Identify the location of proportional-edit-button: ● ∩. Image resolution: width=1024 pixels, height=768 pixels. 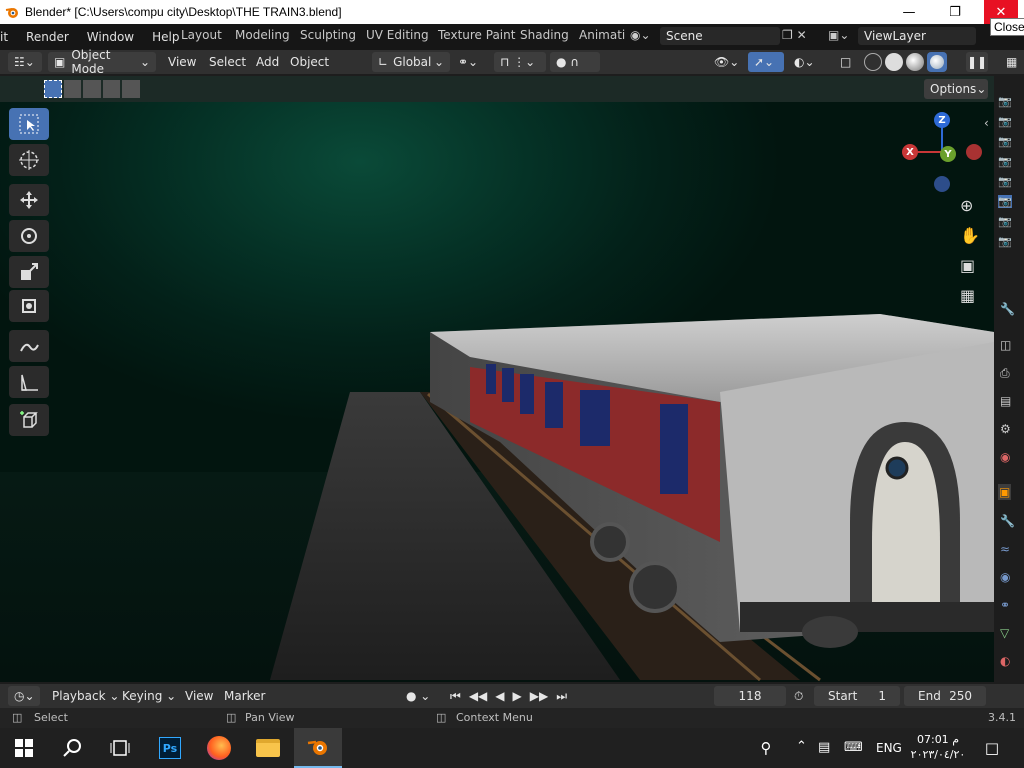
(575, 62).